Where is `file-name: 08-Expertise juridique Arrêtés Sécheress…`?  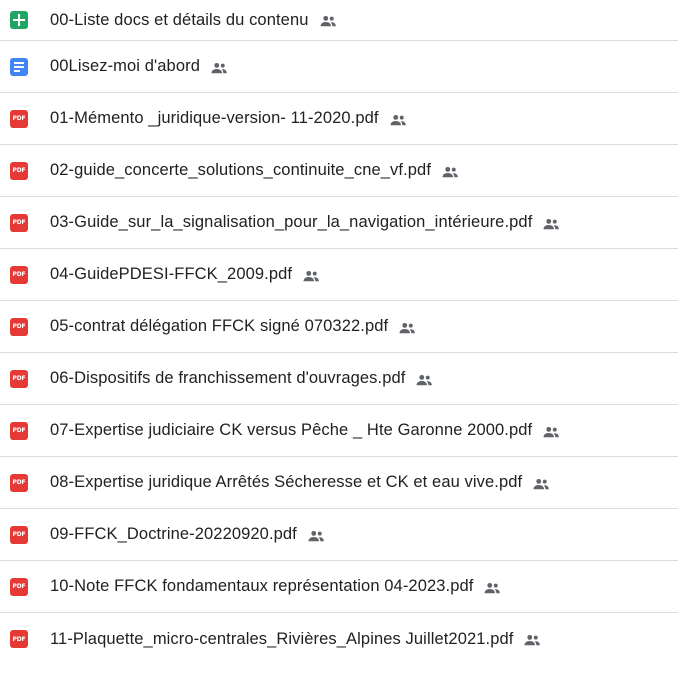
file-name: 08-Expertise juridique Arrêtés Sécheress… is located at coordinates (286, 482).